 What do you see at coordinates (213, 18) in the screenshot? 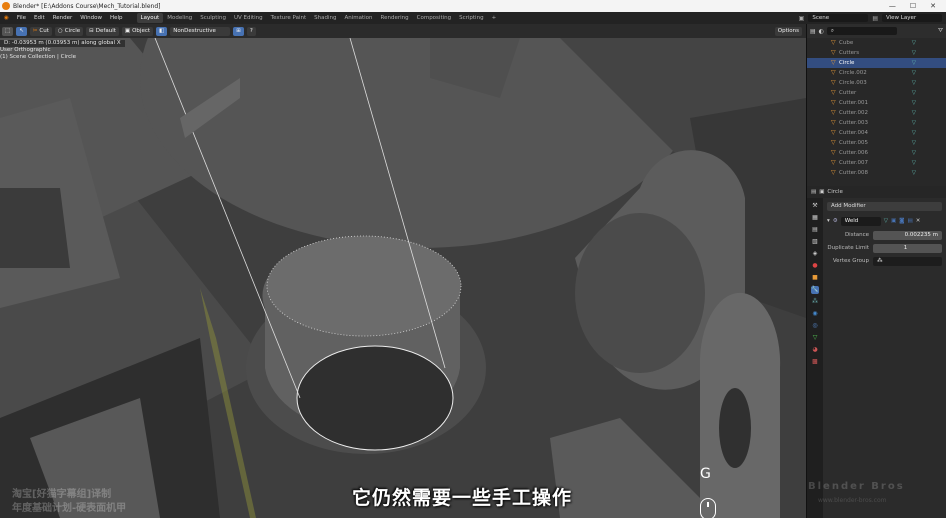
I see `tab-sculpting: Sculpting` at bounding box center [213, 18].